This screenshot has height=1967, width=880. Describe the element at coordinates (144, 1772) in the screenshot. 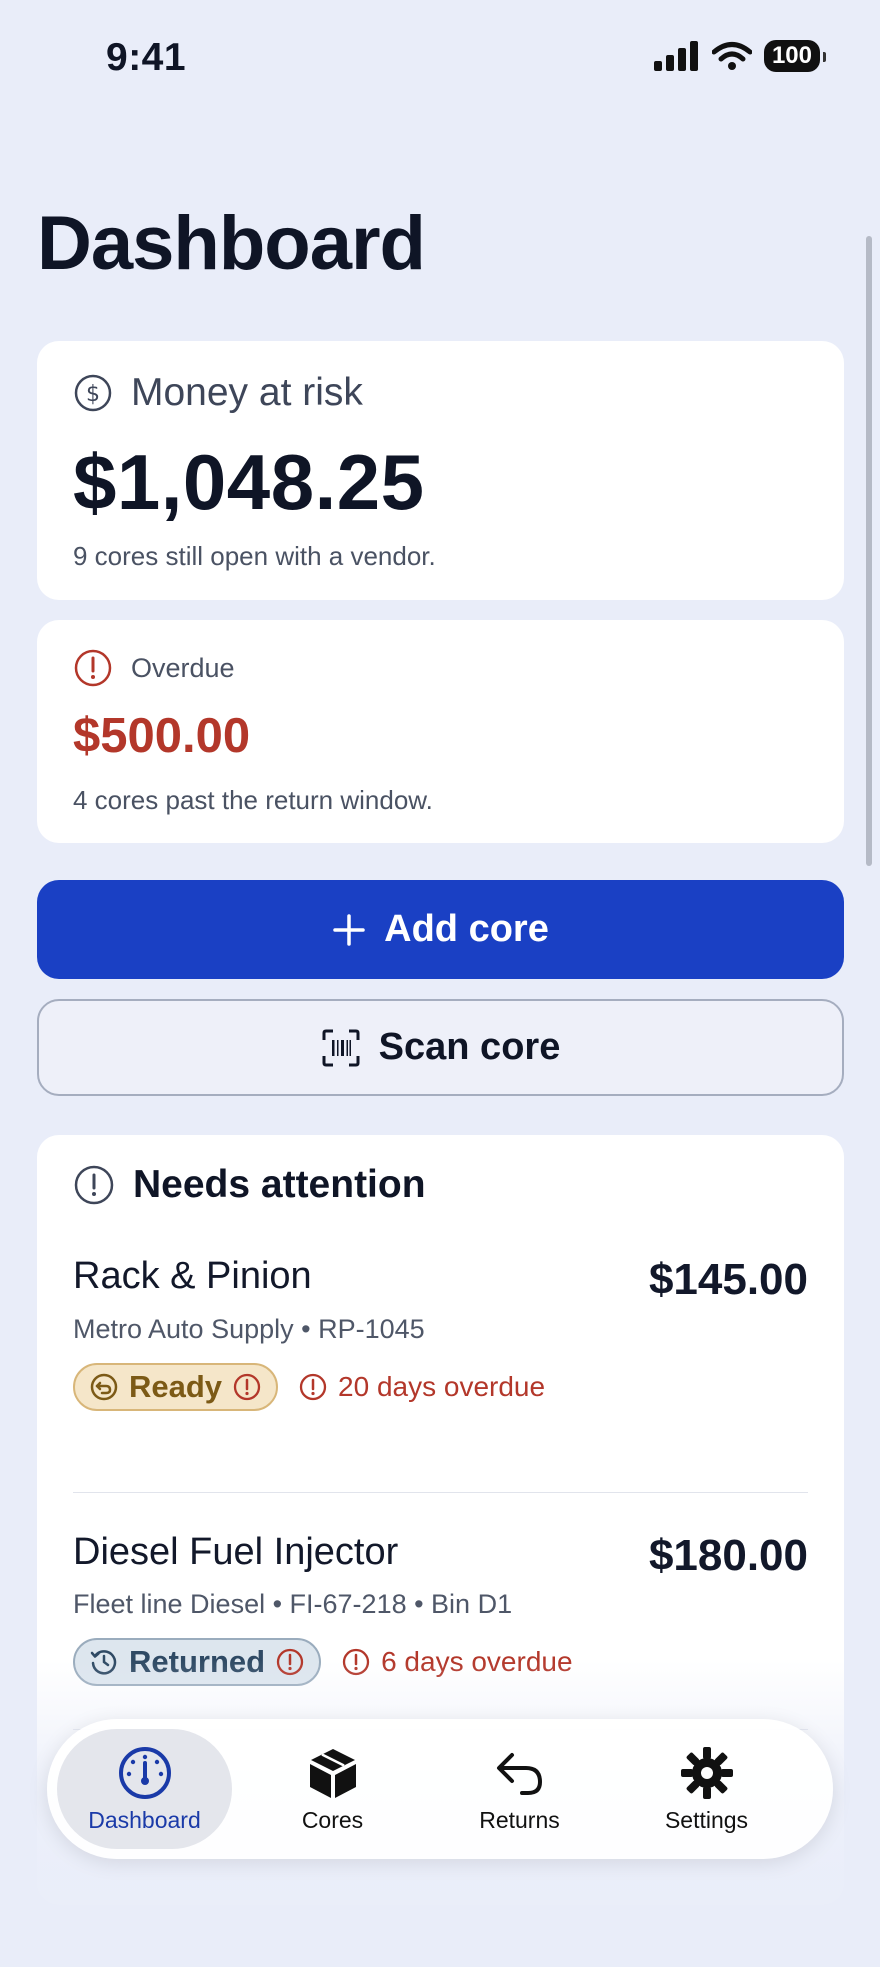

I see `gauge-icon` at that location.